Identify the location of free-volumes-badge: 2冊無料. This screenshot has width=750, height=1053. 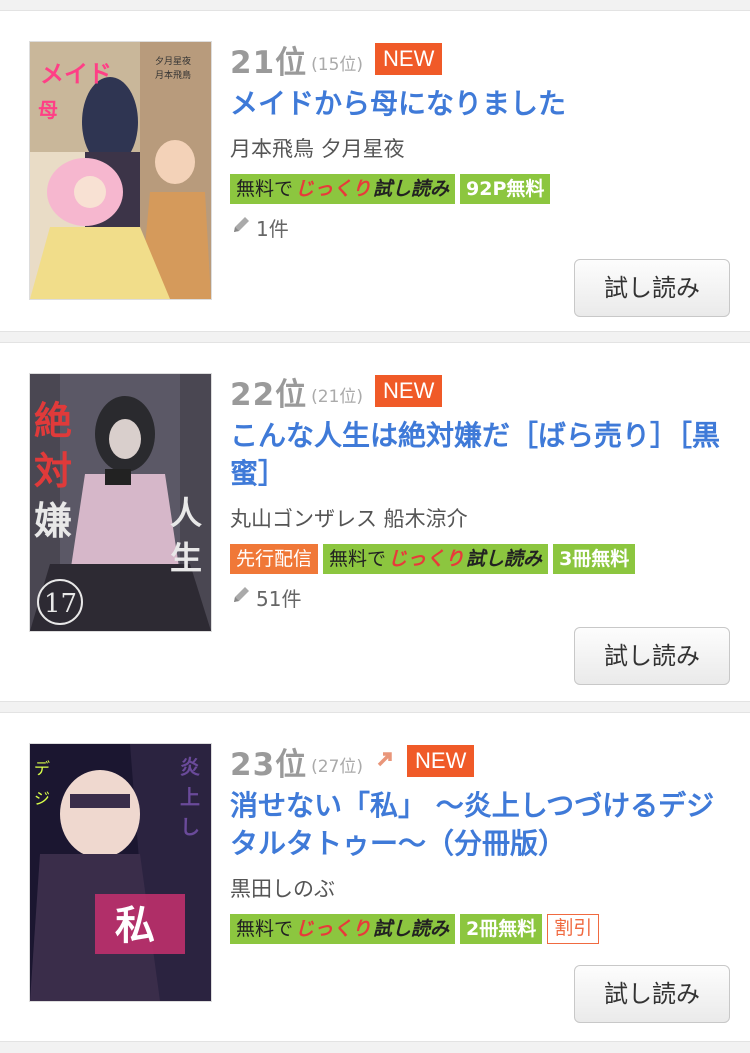
(501, 929).